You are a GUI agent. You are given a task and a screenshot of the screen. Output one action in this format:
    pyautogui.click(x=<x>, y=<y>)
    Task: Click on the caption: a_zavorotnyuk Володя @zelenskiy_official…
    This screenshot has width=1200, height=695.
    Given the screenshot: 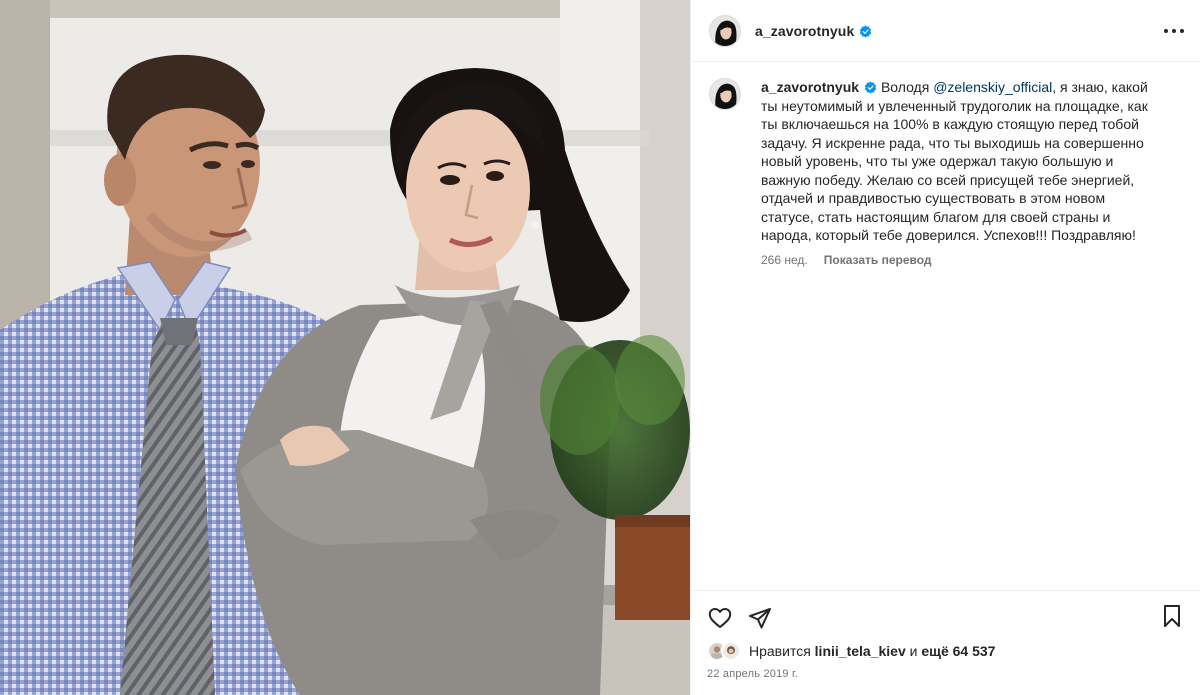 What is the action you would take?
    pyautogui.click(x=946, y=172)
    